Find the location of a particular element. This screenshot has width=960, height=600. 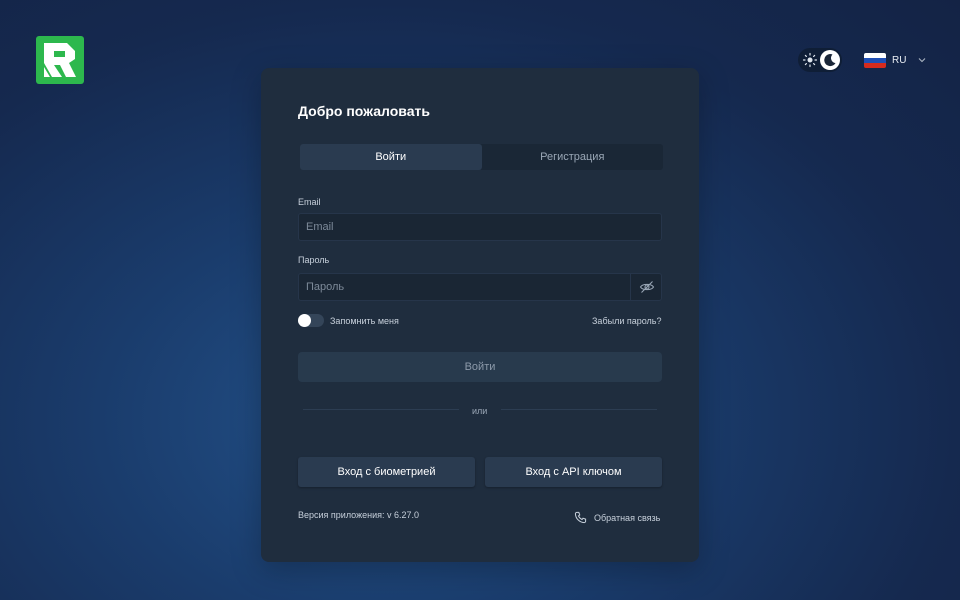

toggle-knob is located at coordinates (304, 320).